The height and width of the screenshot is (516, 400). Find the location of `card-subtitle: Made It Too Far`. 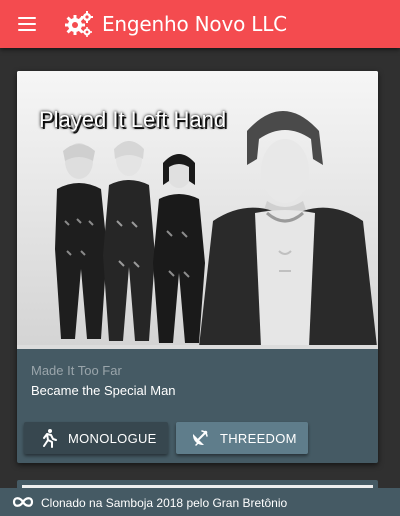

card-subtitle: Made It Too Far is located at coordinates (76, 370).